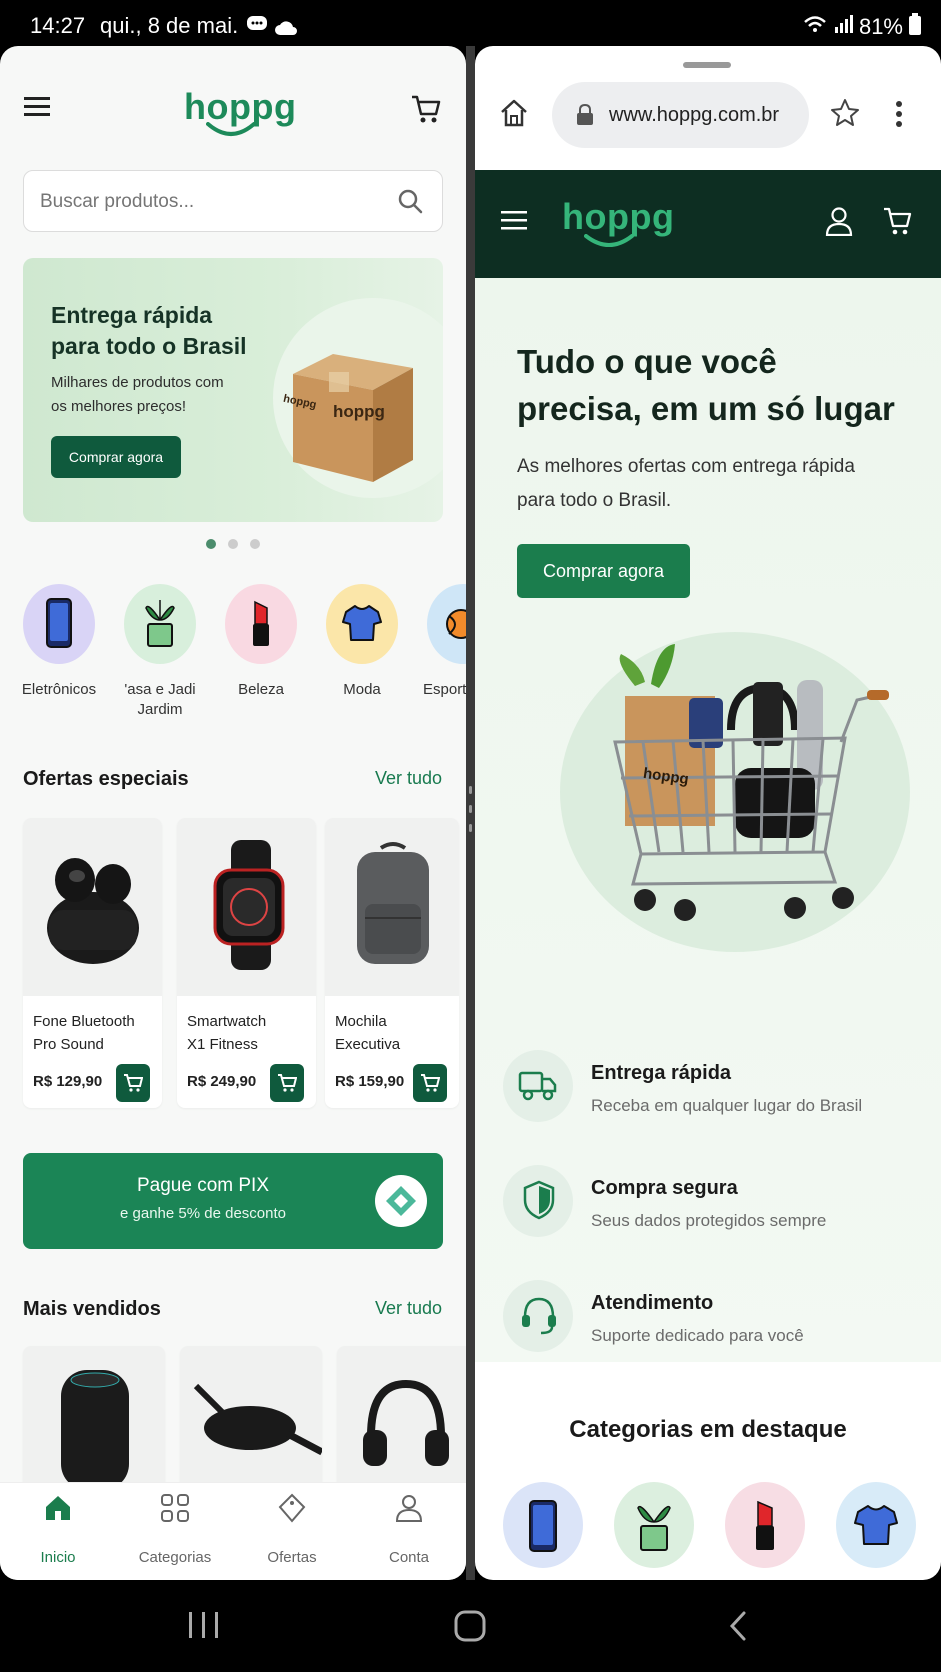 The height and width of the screenshot is (1672, 941). I want to click on back-icon, so click(738, 1628).